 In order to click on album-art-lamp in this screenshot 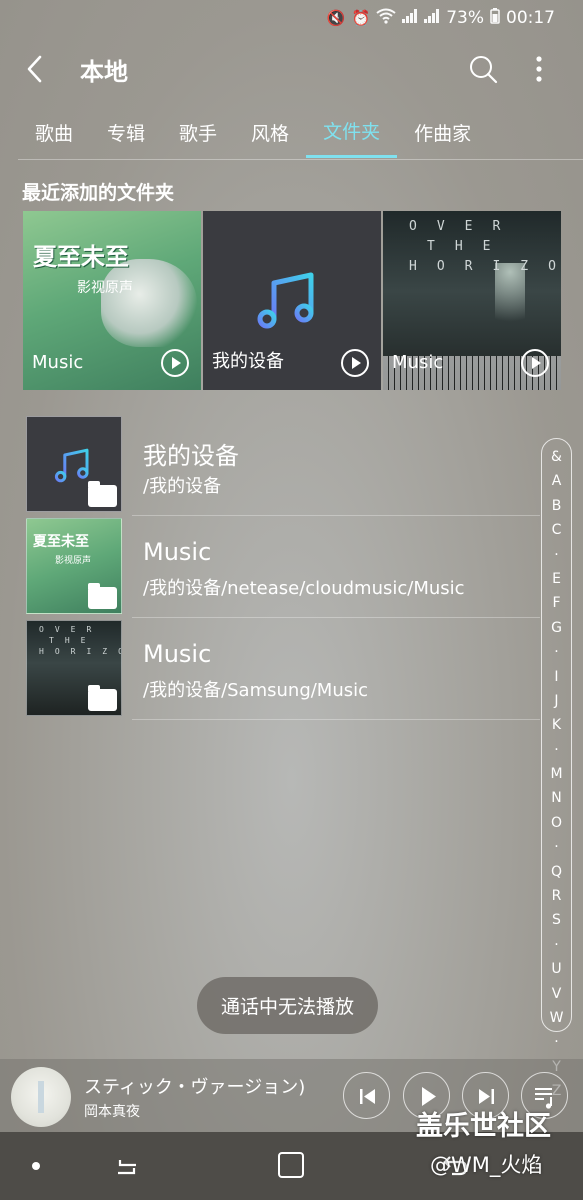, I will do `click(510, 308)`.